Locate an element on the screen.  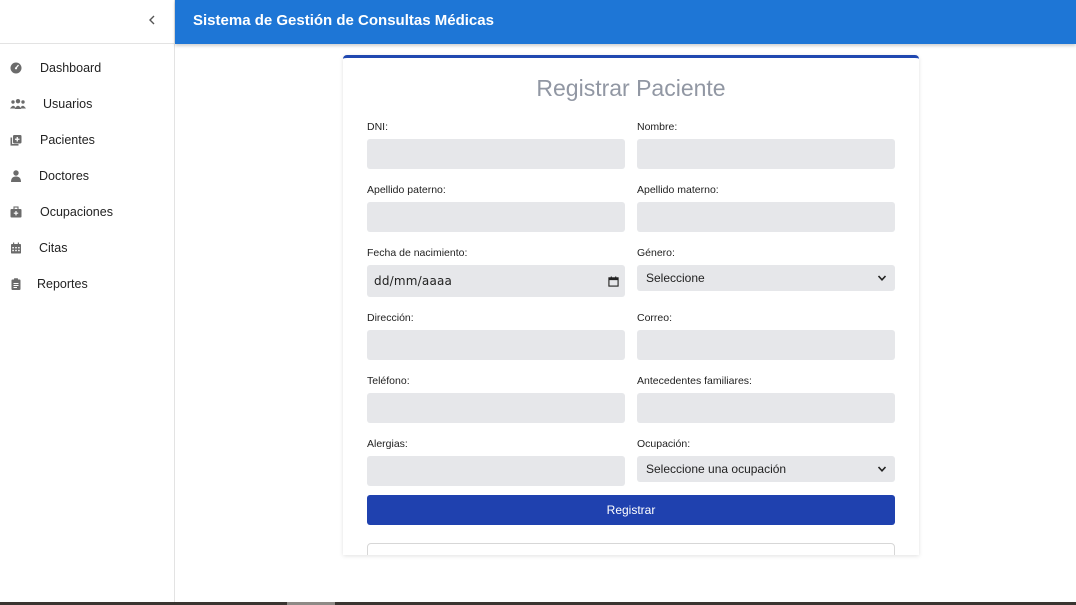
sidebar-header is located at coordinates (87, 22).